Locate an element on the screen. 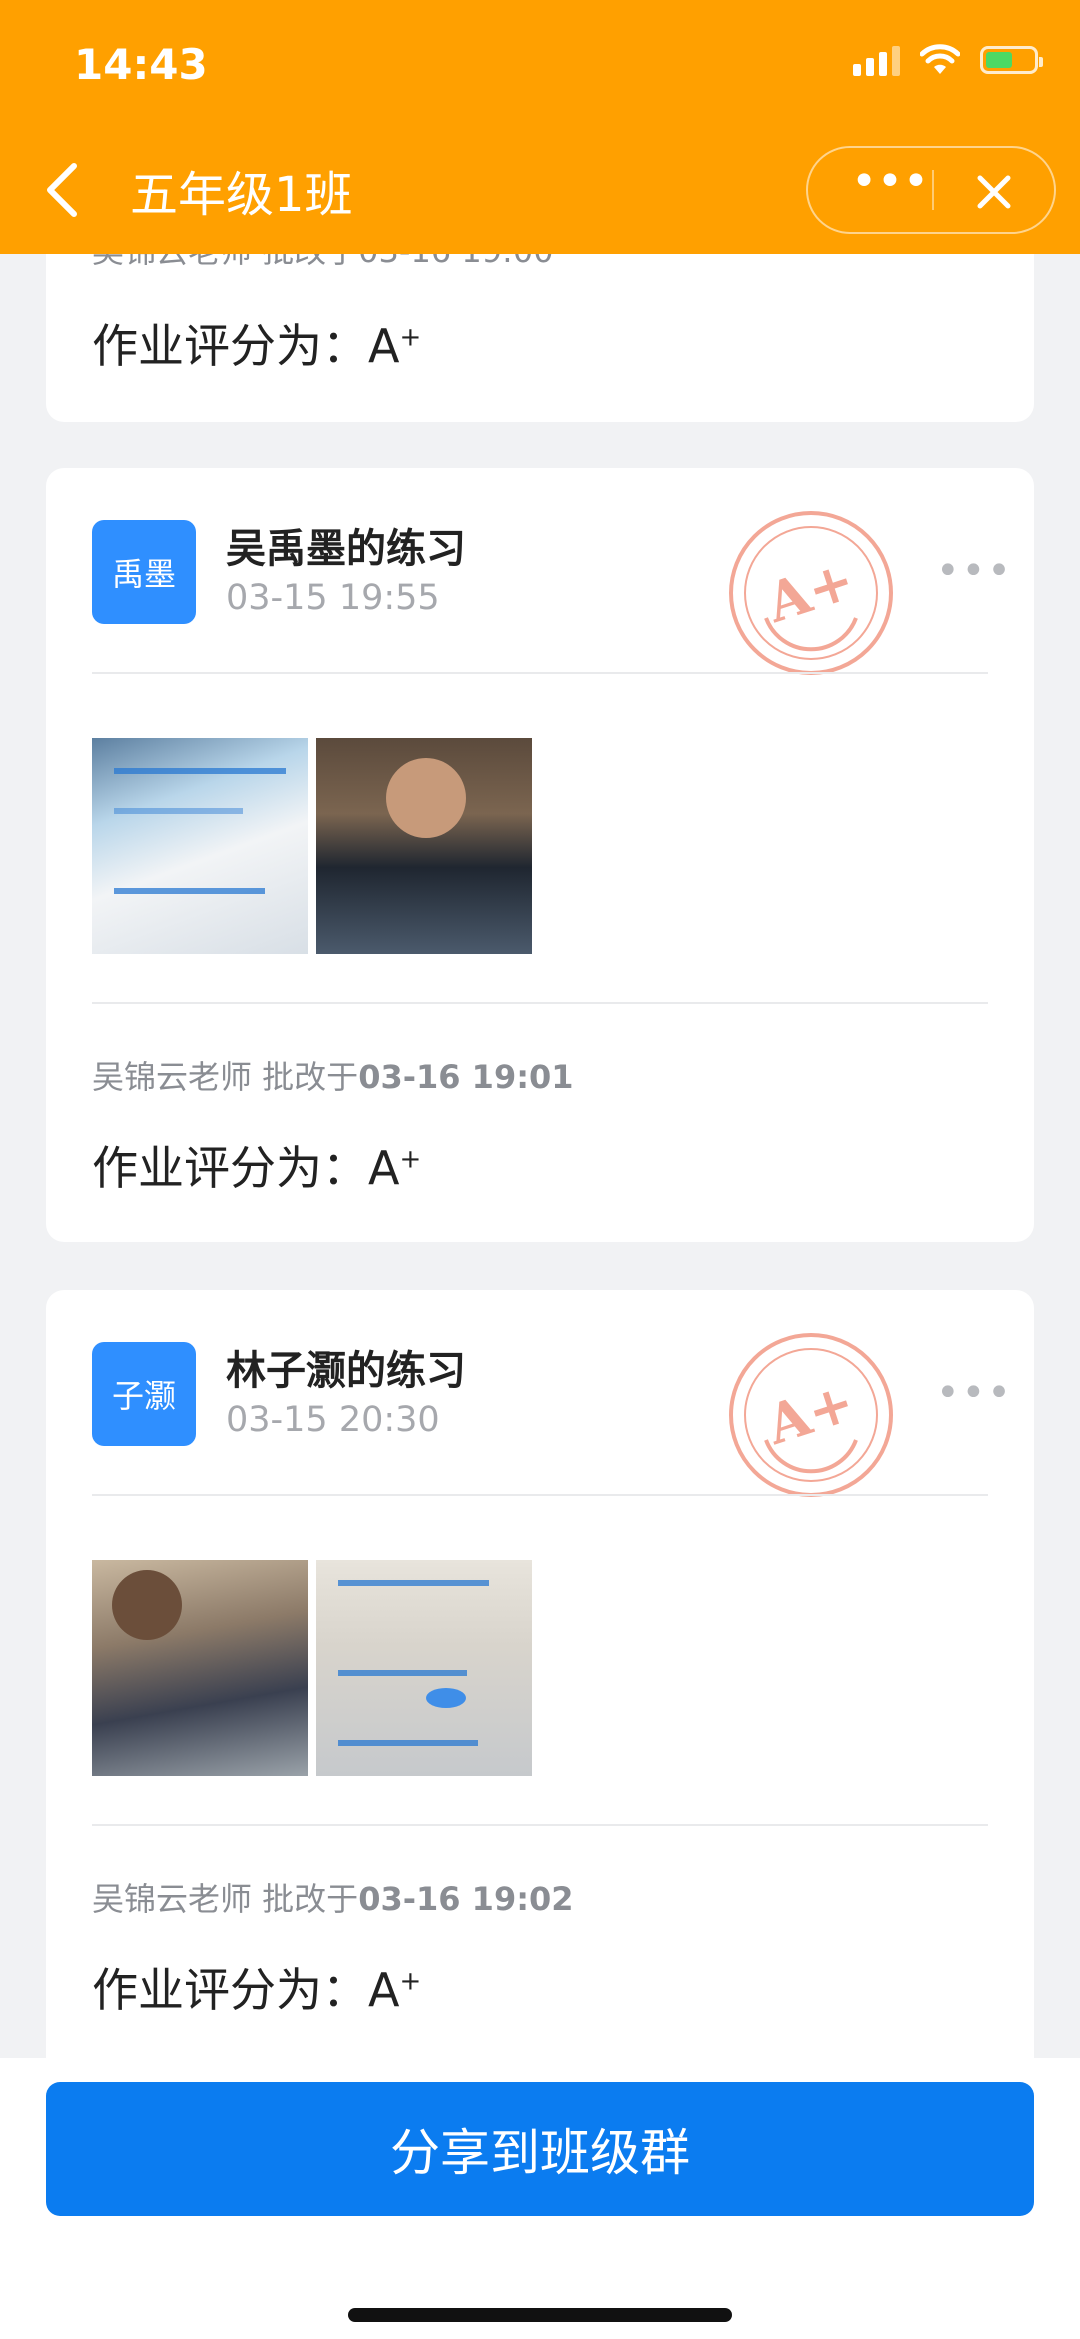 The height and width of the screenshot is (2339, 1080). mini-program-capsule: ••• is located at coordinates (931, 190).